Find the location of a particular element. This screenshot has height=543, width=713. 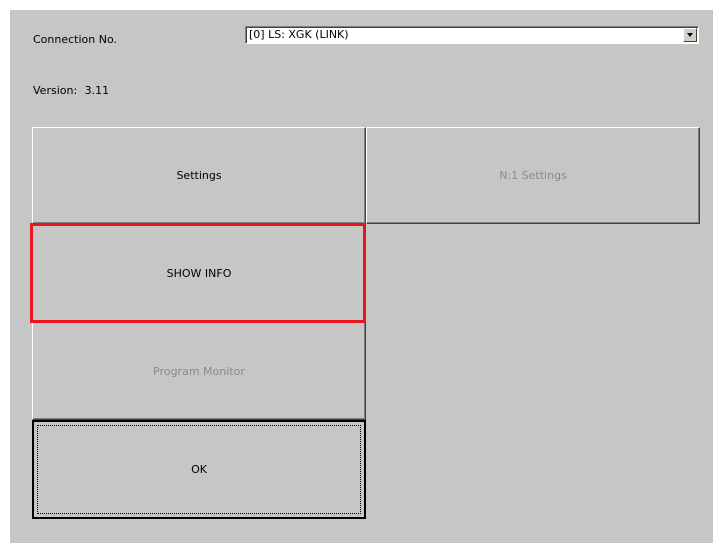

version-label: Version: is located at coordinates (55, 90).